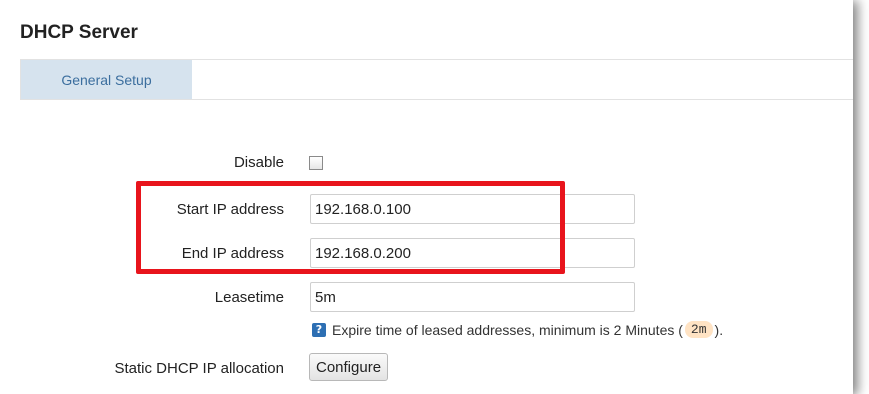 The image size is (869, 394). Describe the element at coordinates (319, 329) in the screenshot. I see `question-icon: ?` at that location.